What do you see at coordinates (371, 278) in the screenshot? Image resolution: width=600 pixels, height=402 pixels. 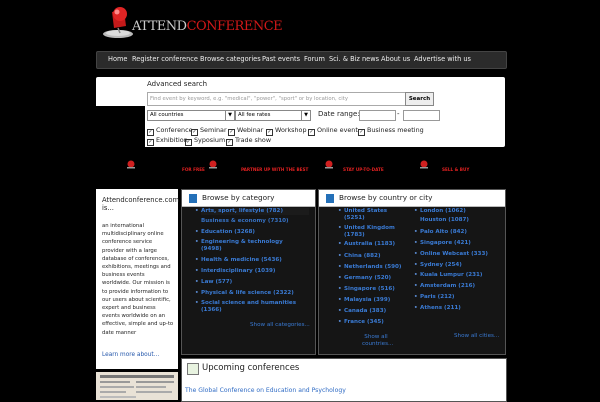 I see `country-item: Germany (520)` at bounding box center [371, 278].